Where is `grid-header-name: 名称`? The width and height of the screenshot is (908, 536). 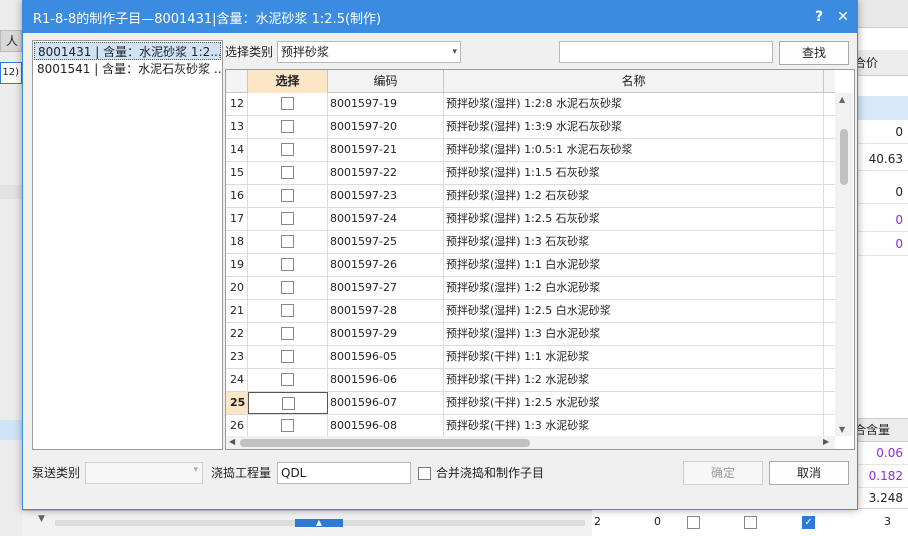 grid-header-name: 名称 is located at coordinates (634, 81).